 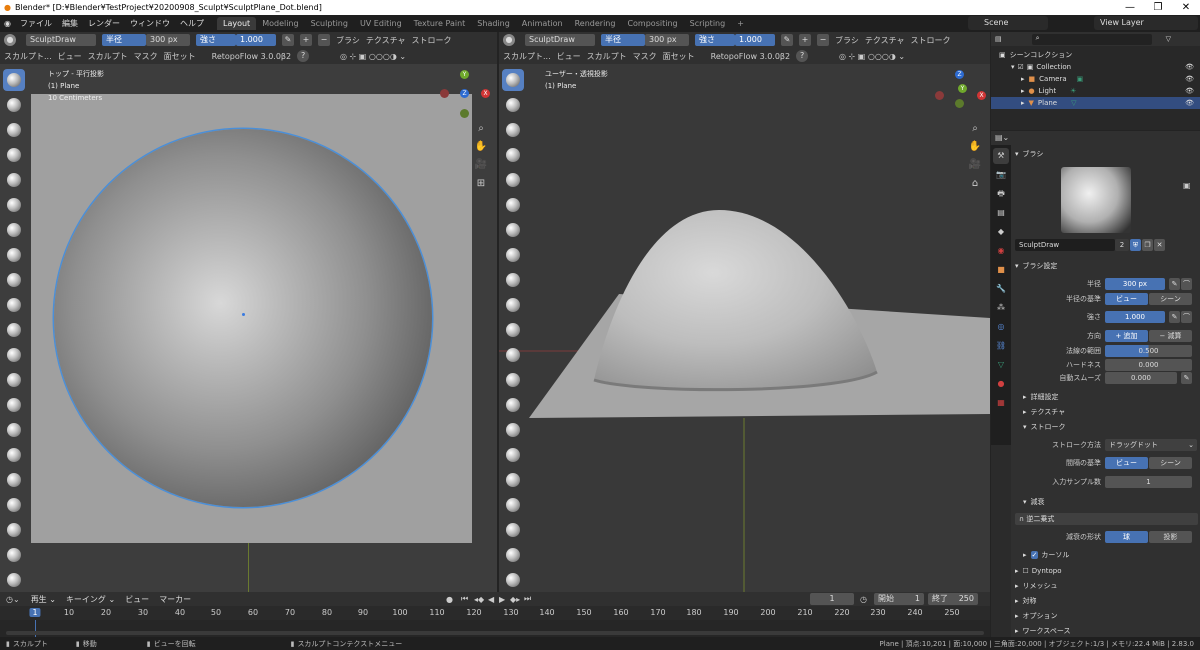 I want to click on add-workspace-button: +, so click(x=740, y=23).